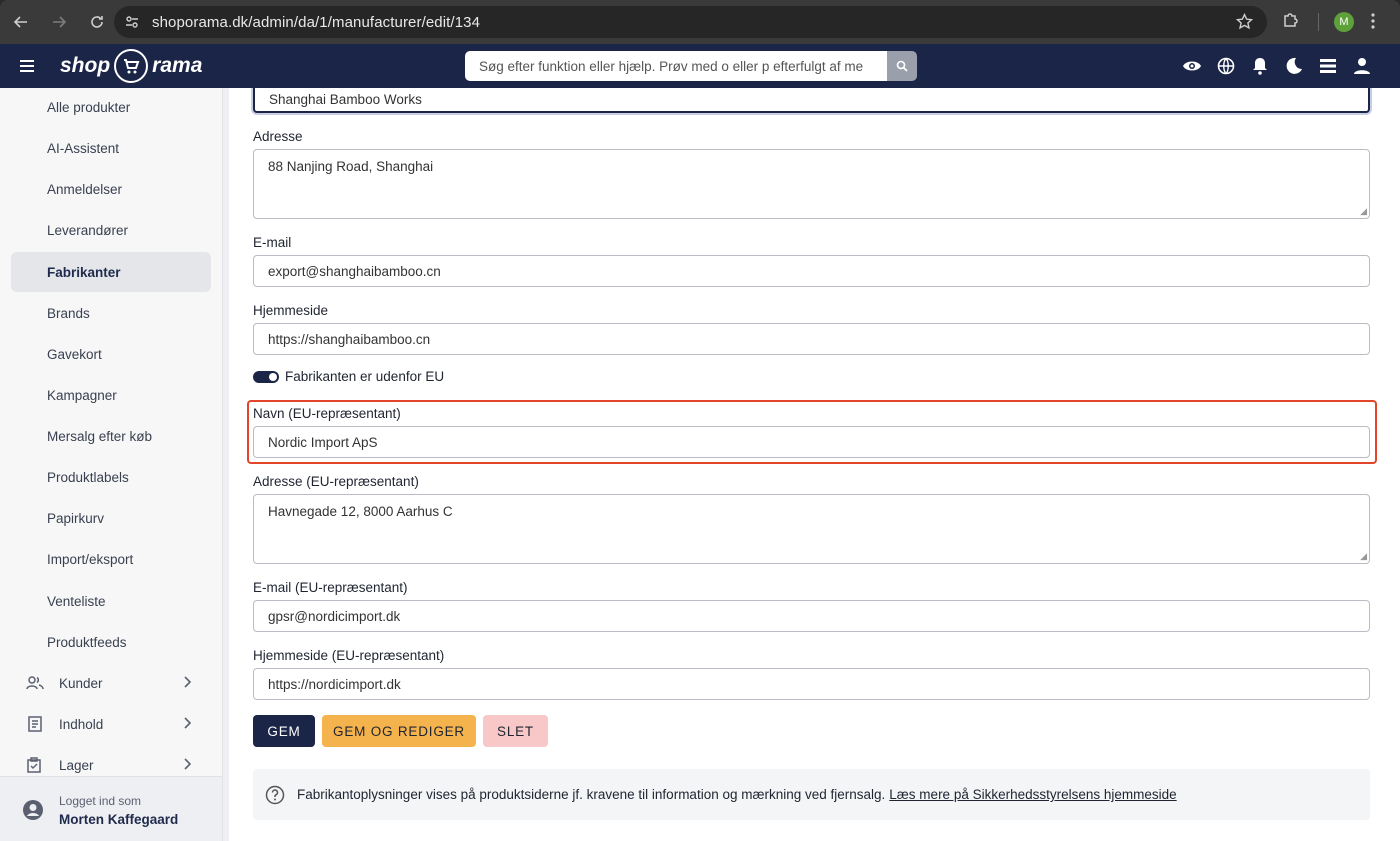 The width and height of the screenshot is (1400, 841). I want to click on help-circle-icon, so click(275, 795).